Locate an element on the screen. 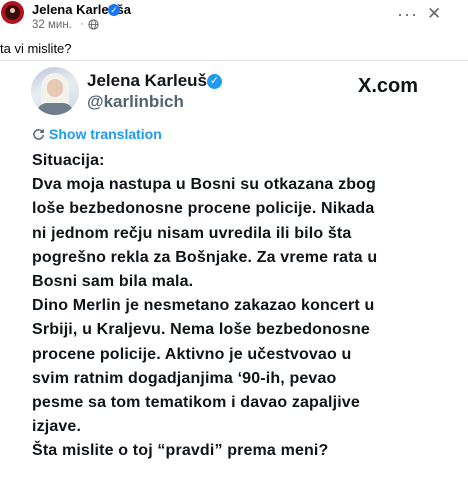  tweet-line: svim ratnim dogadjanjima ‘90-ih, pevao is located at coordinates (184, 378).